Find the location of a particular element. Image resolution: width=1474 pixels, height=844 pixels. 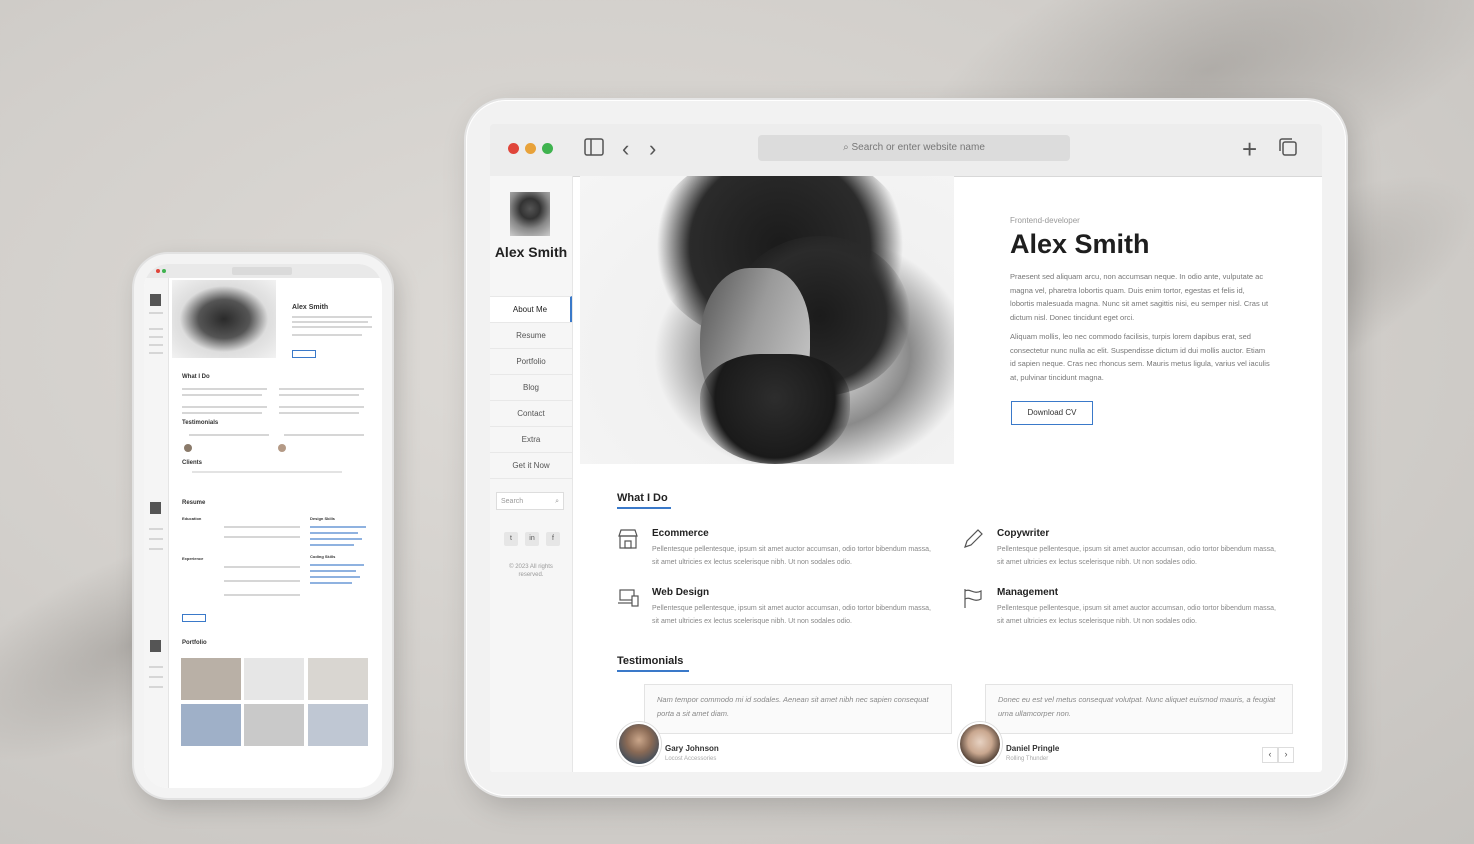

phone-section-title: Portfolio is located at coordinates (194, 643).